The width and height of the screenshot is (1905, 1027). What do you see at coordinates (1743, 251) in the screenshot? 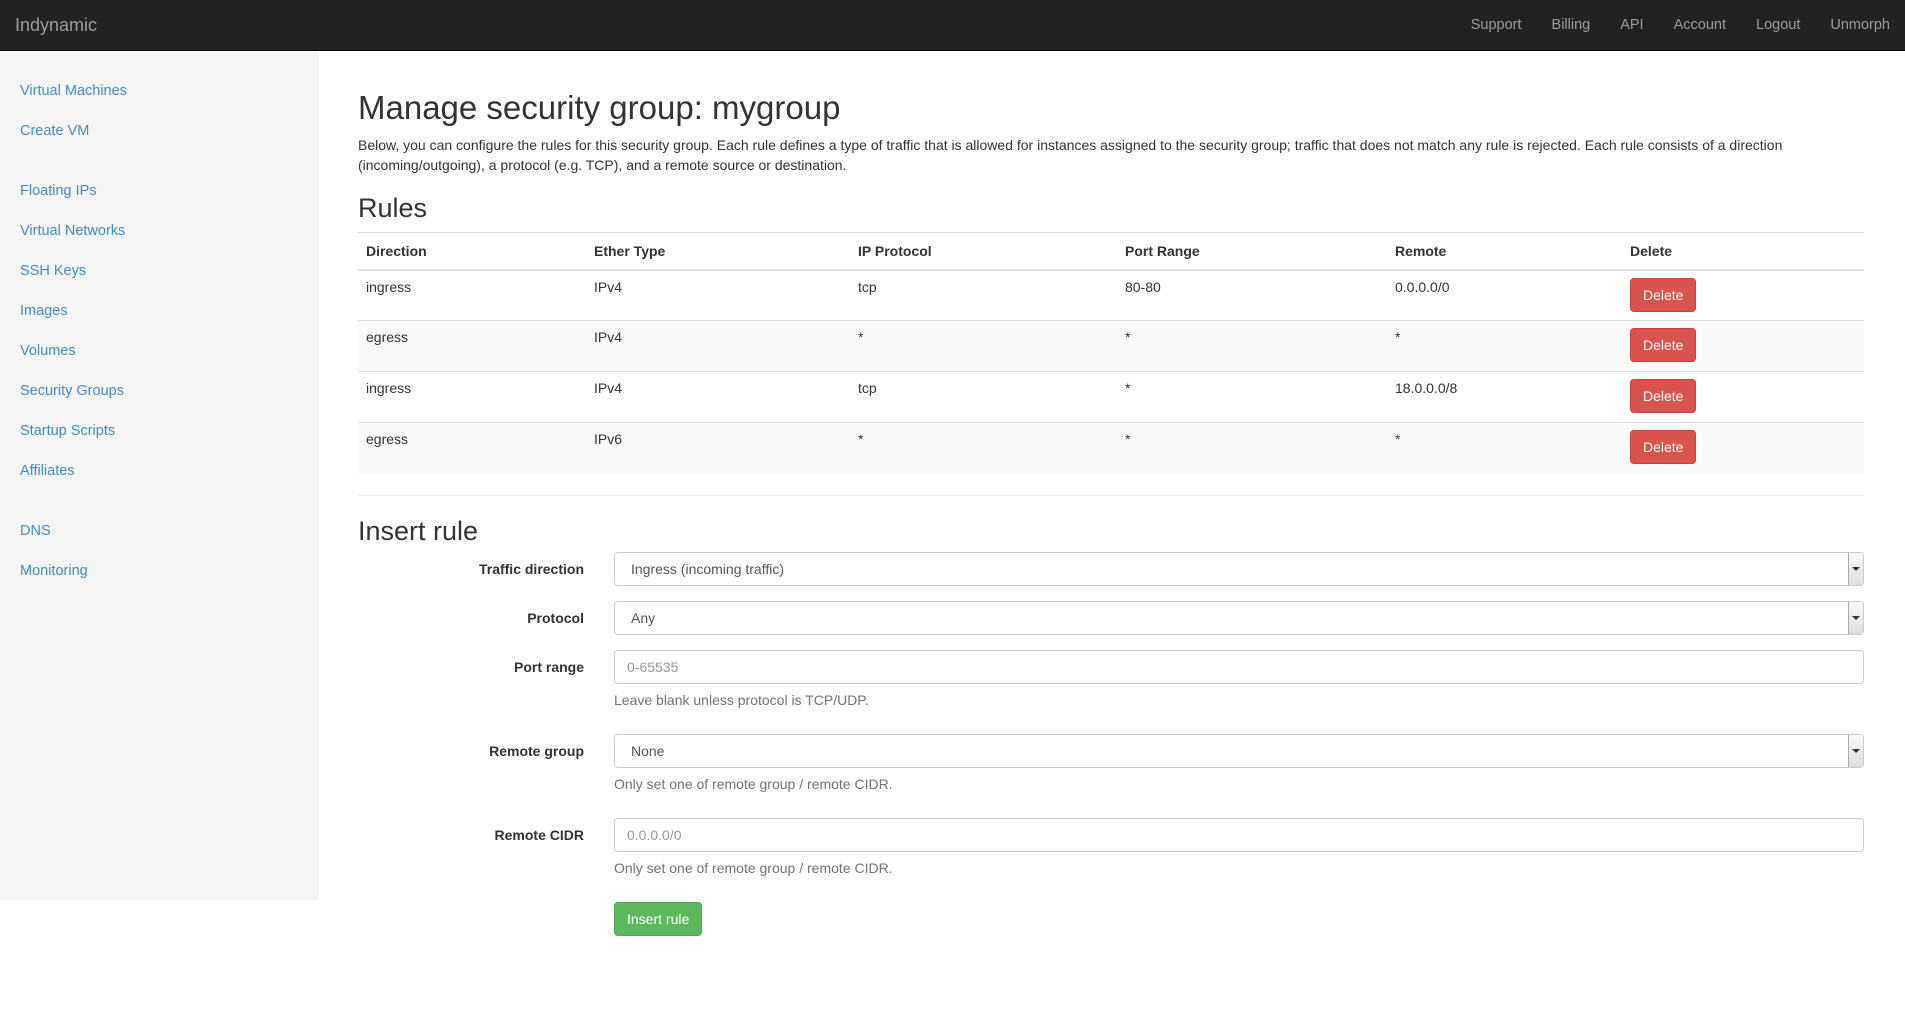
I see `col-delete: Delete` at bounding box center [1743, 251].